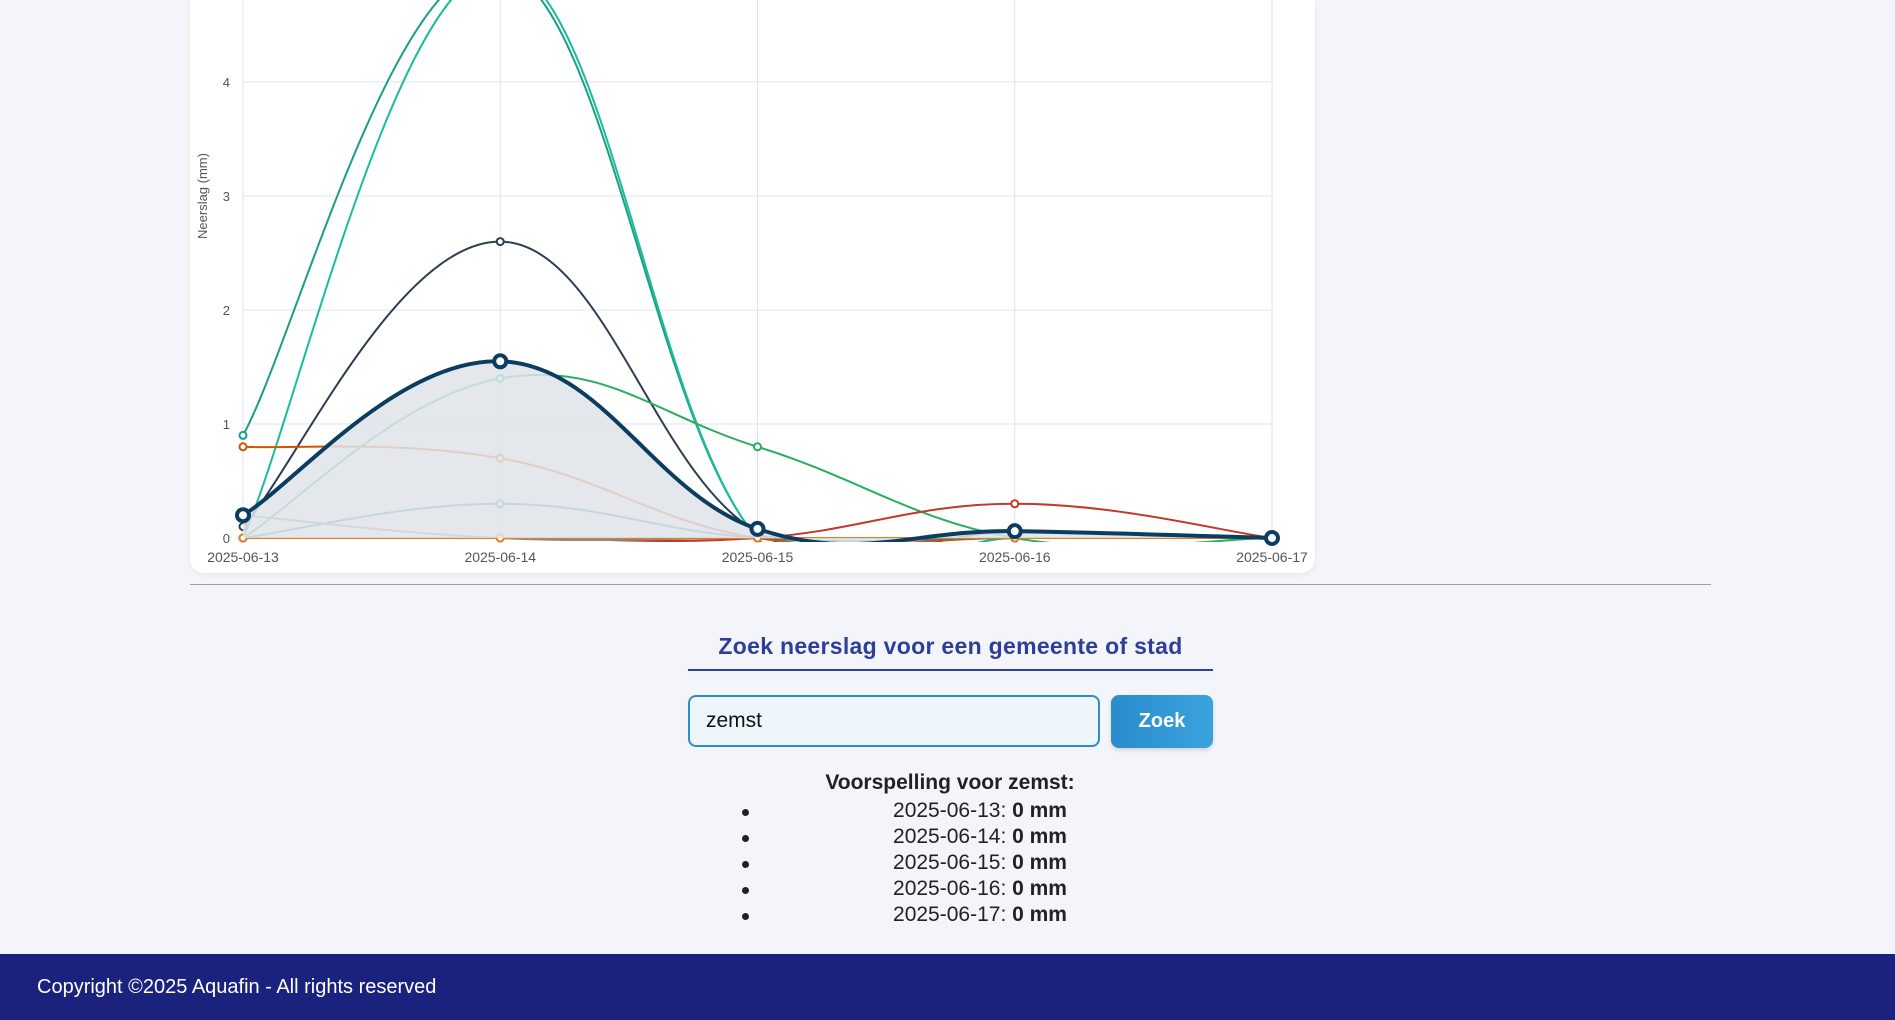 This screenshot has width=1895, height=1020. What do you see at coordinates (243, 557) in the screenshot?
I see `x-tick-label: 2025-06-13` at bounding box center [243, 557].